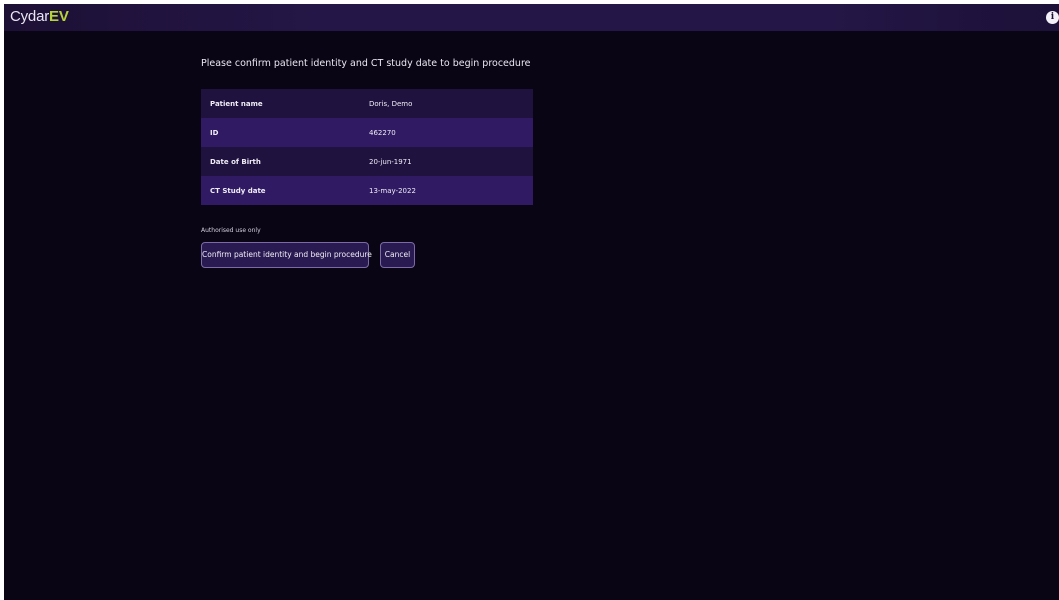 This screenshot has height=600, width=1059. What do you see at coordinates (390, 161) in the screenshot?
I see `row-value: 20-jun-1971` at bounding box center [390, 161].